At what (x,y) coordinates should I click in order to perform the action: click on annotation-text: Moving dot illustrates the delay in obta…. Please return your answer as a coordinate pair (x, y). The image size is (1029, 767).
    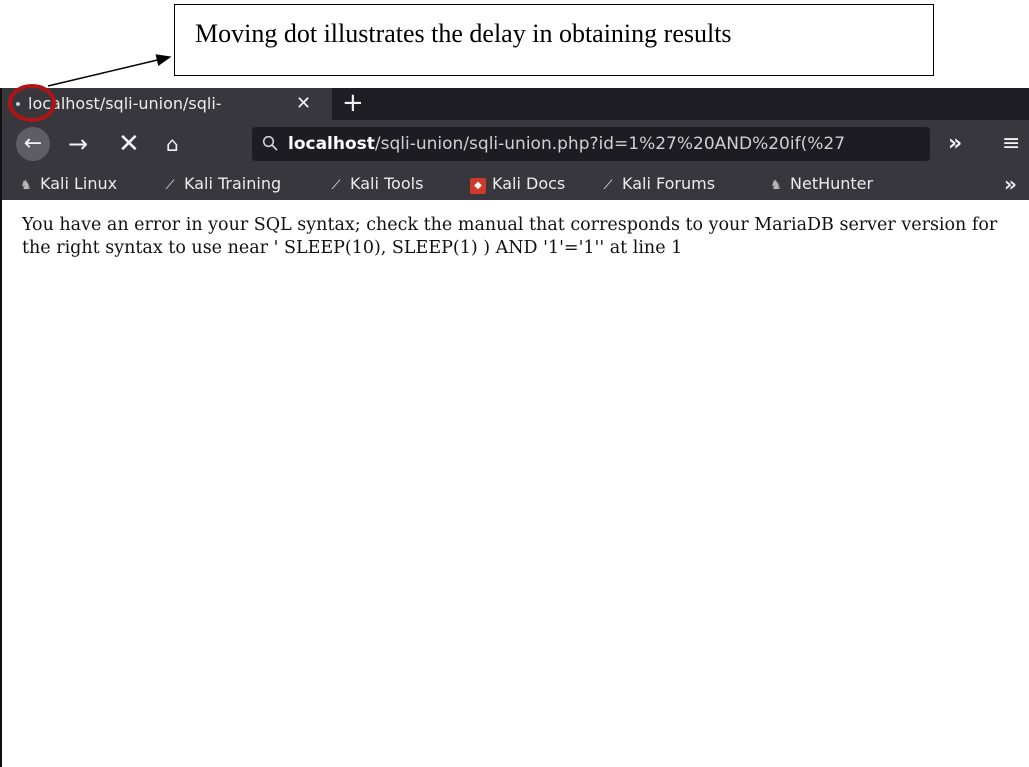
    Looking at the image, I should click on (463, 33).